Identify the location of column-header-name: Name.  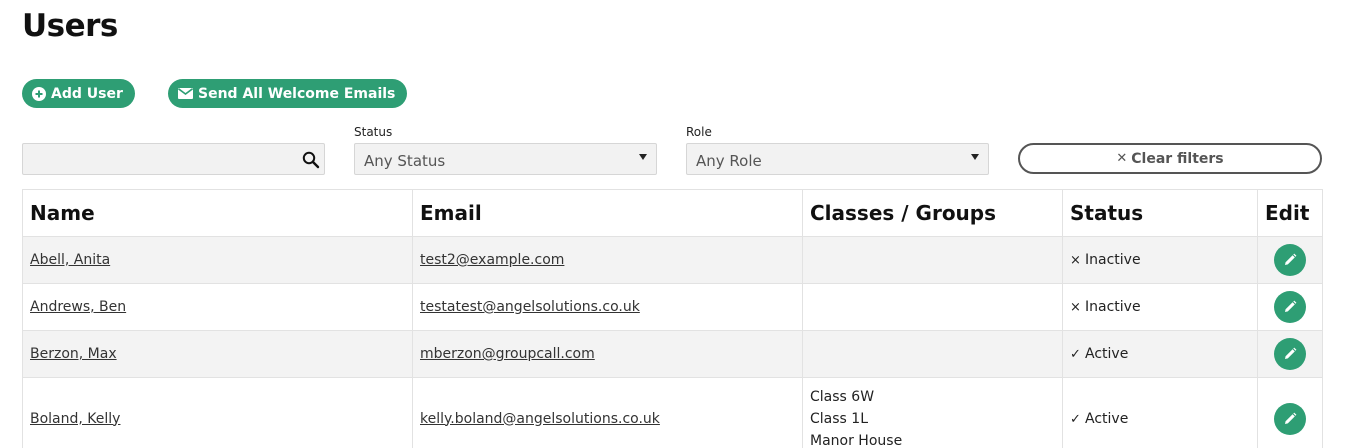
(217, 213).